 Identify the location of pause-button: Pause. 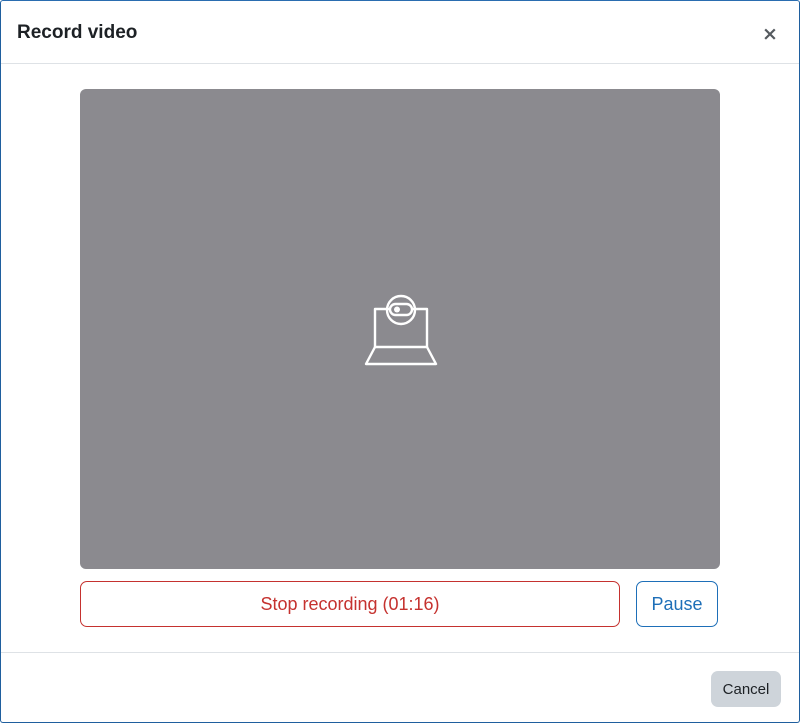
(677, 604).